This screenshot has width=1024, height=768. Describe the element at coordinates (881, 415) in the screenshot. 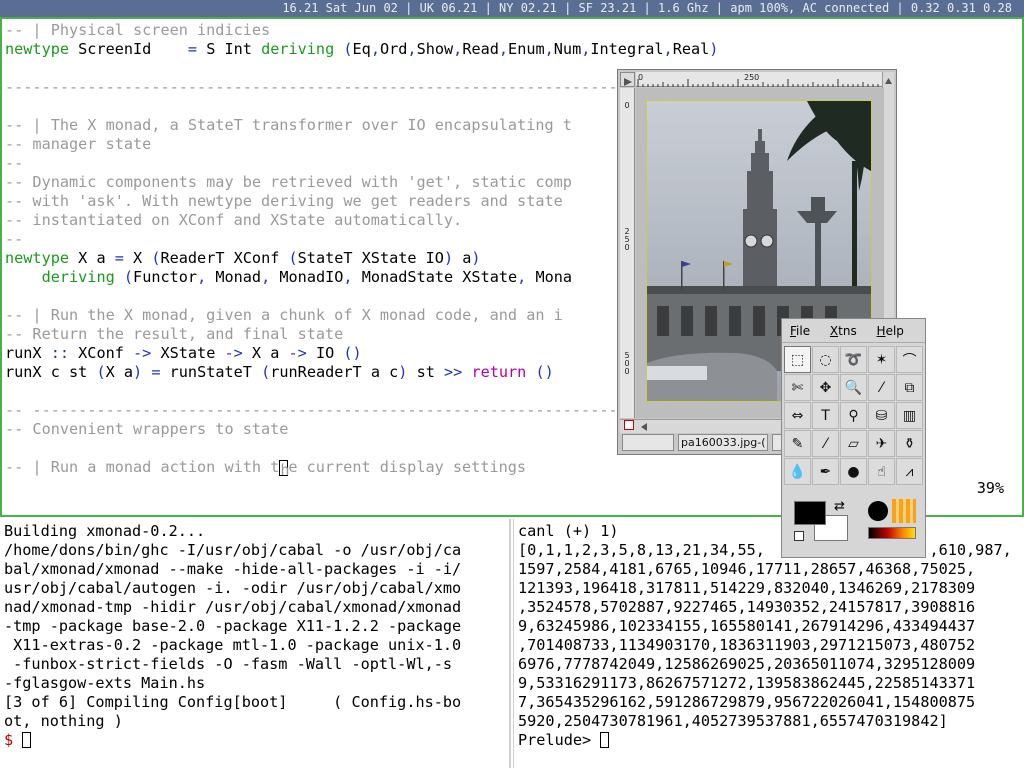

I see `bucket-fill-icon: ⛁` at that location.